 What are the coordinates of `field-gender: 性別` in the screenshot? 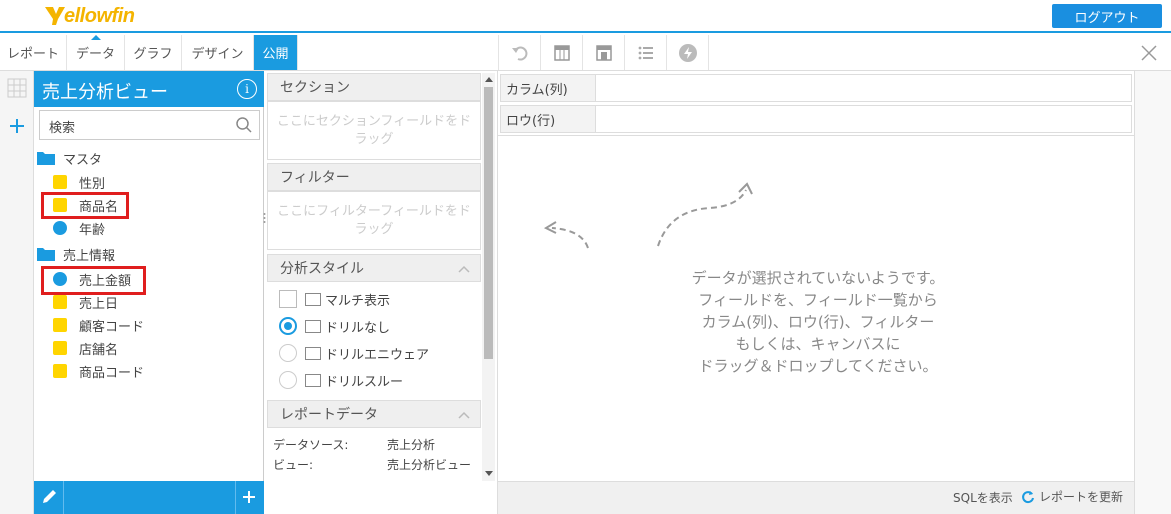 It's located at (79, 182).